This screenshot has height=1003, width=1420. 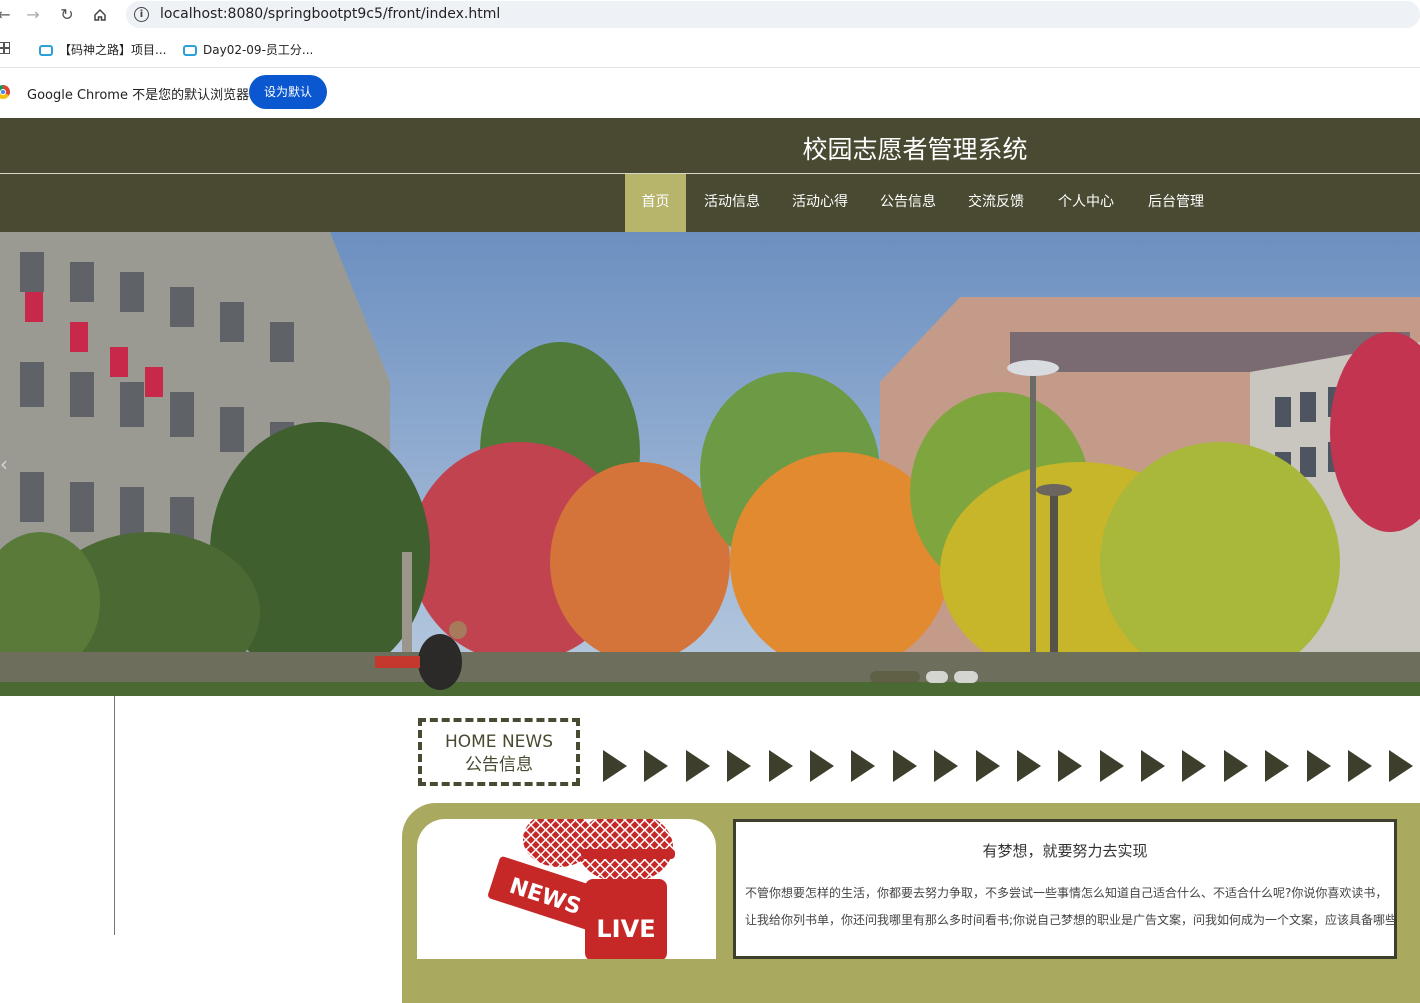 I want to click on set-default-button: 设为默认, so click(x=288, y=92).